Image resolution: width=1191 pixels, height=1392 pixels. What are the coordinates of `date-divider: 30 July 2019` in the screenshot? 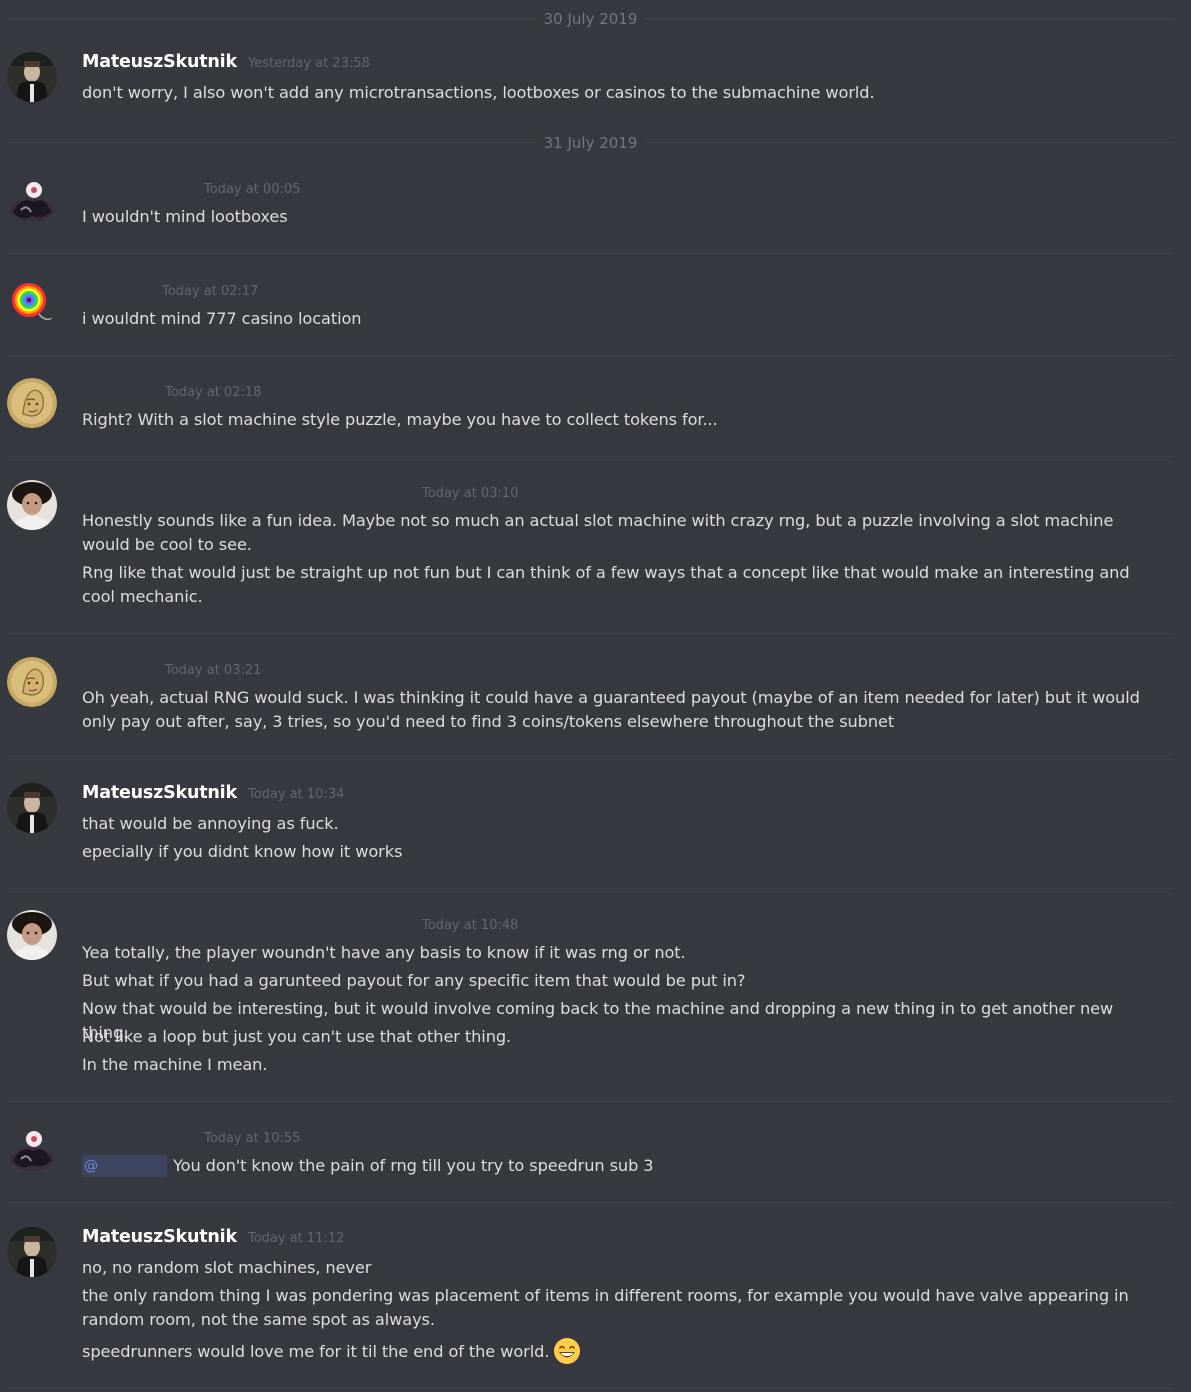 It's located at (590, 19).